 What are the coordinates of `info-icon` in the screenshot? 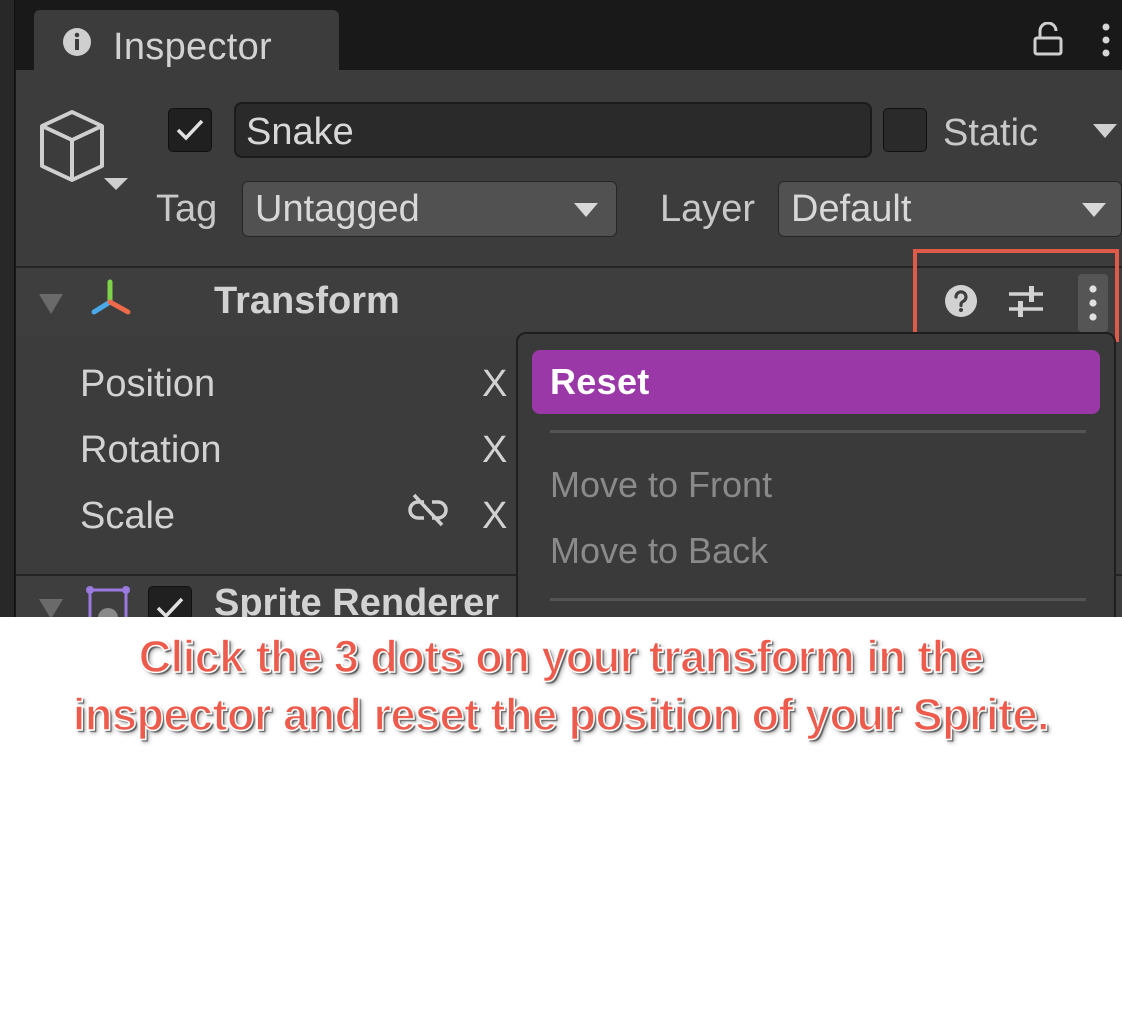 It's located at (77, 42).